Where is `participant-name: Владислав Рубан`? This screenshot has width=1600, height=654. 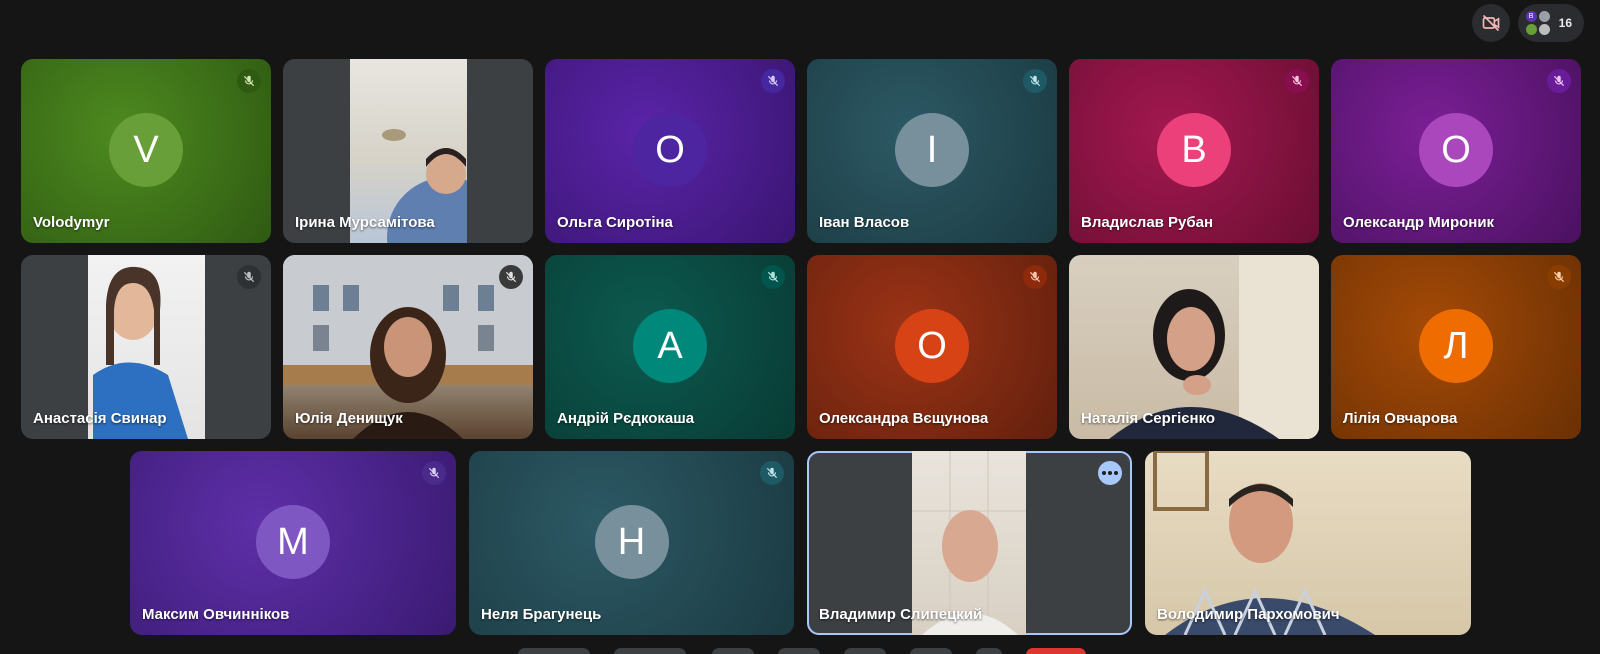 participant-name: Владислав Рубан is located at coordinates (1147, 222).